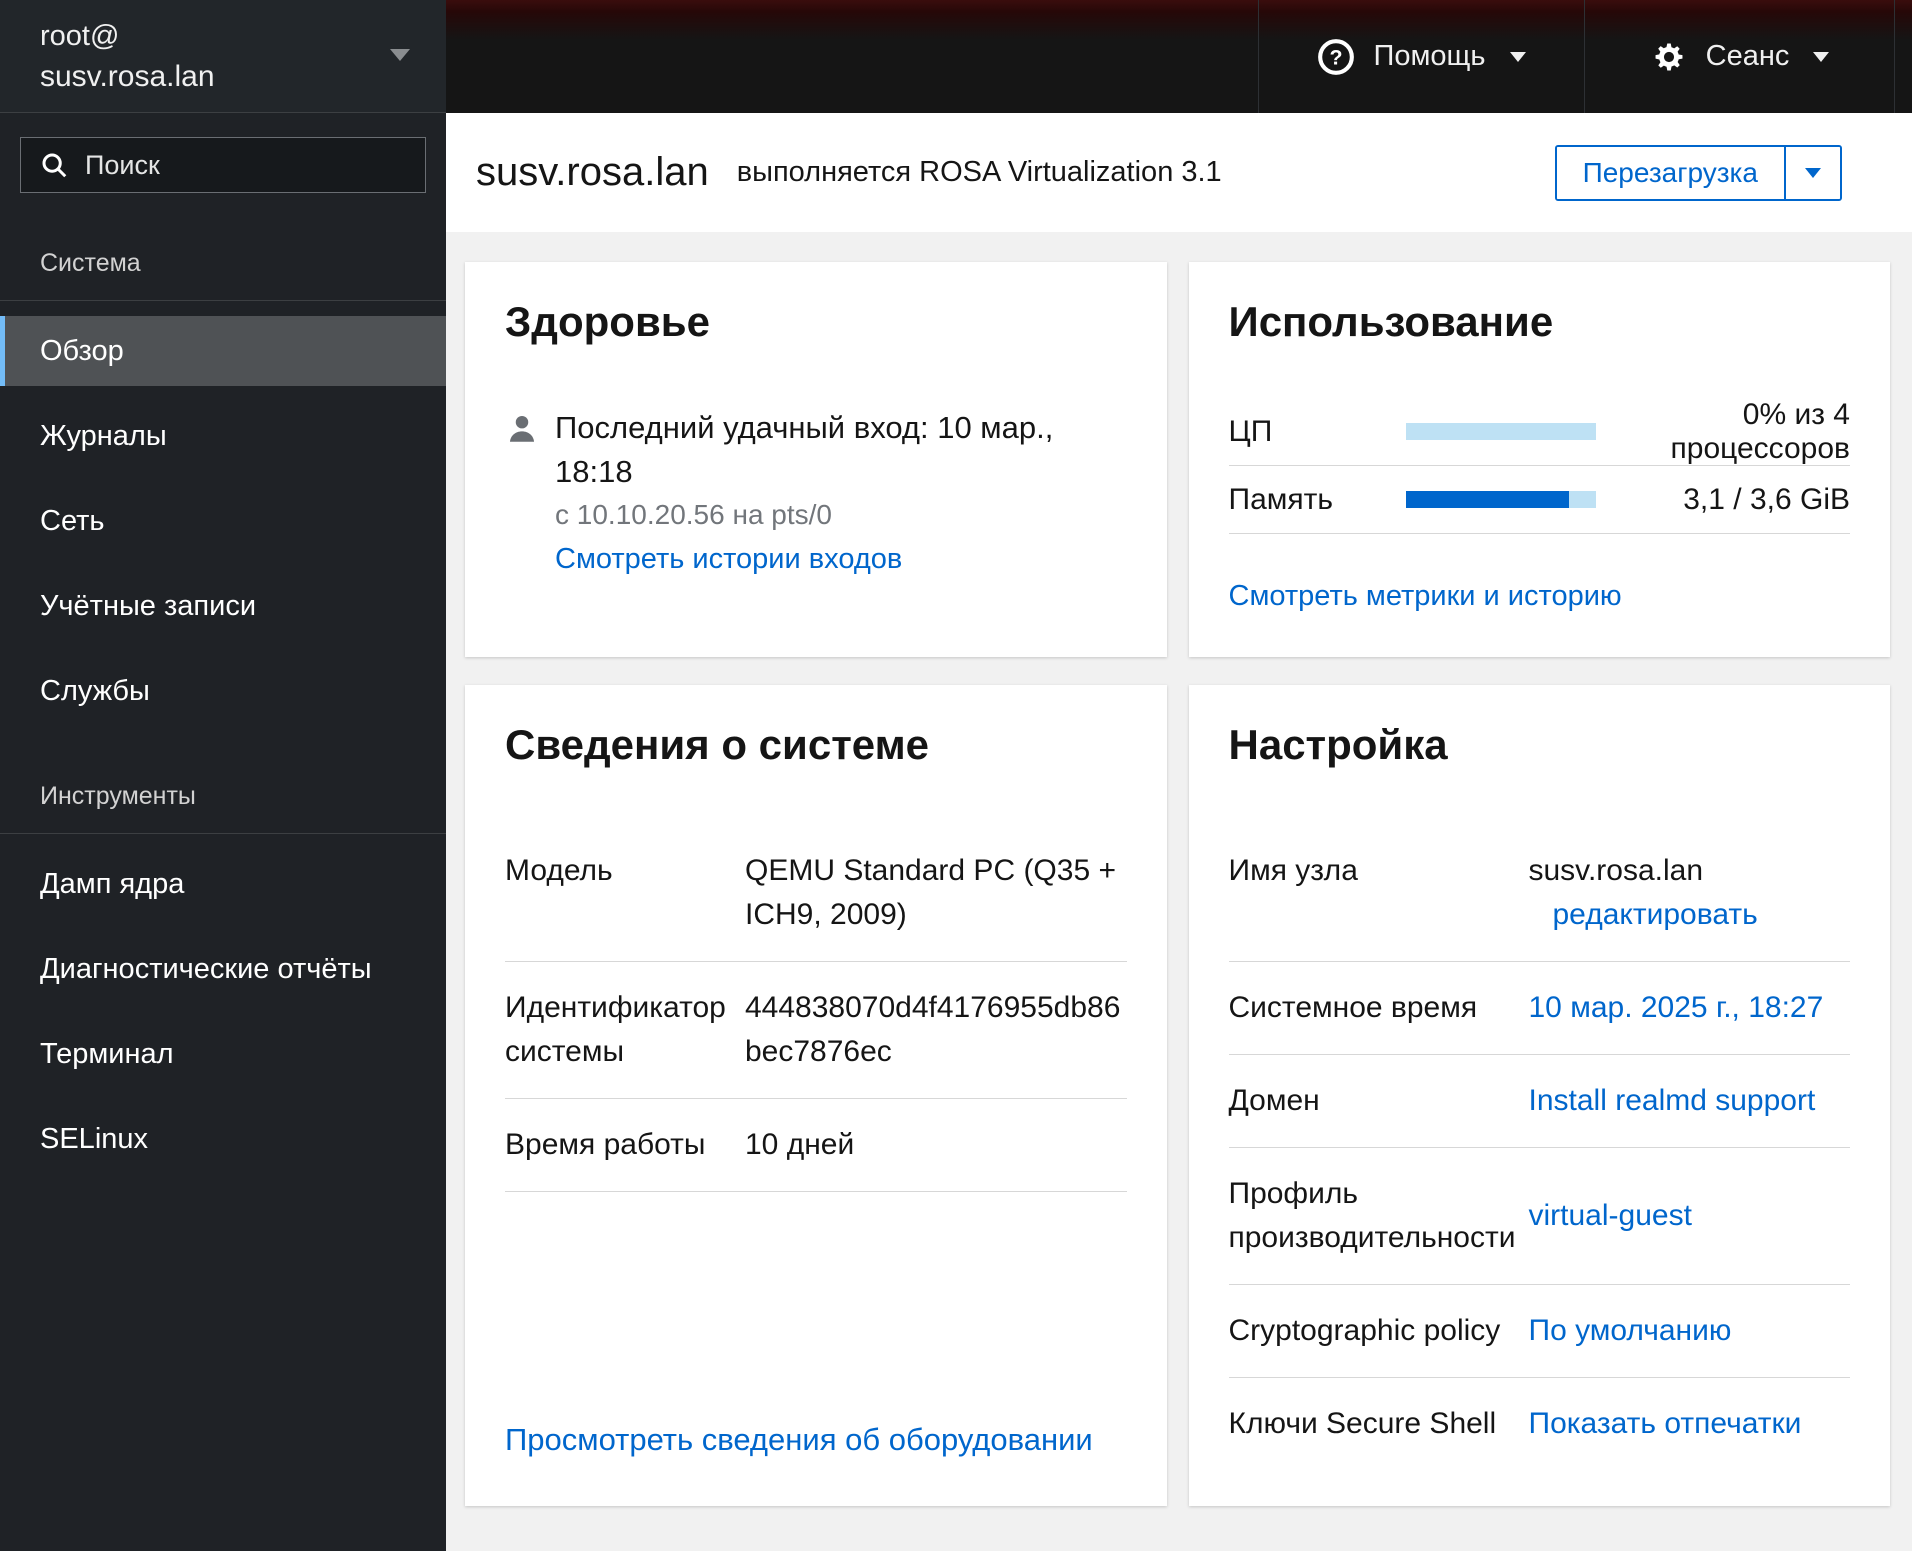 The image size is (1912, 1551). I want to click on sidebar-search, so click(223, 165).